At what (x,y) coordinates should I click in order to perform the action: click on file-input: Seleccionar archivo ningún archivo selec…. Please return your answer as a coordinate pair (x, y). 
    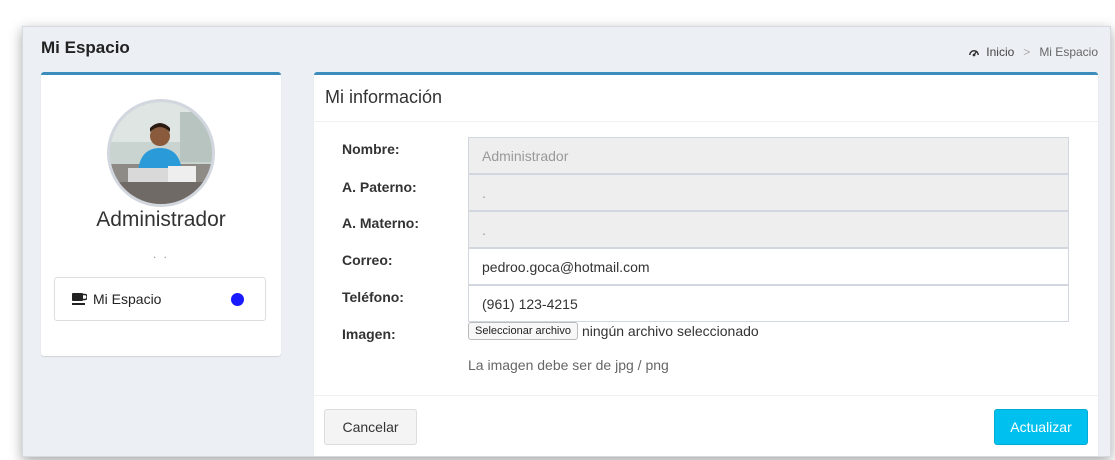
    Looking at the image, I should click on (613, 331).